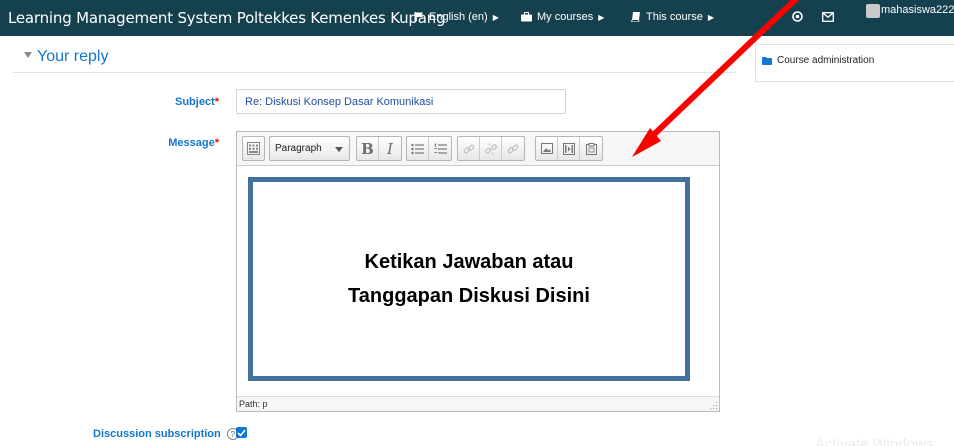  I want to click on media-group, so click(569, 148).